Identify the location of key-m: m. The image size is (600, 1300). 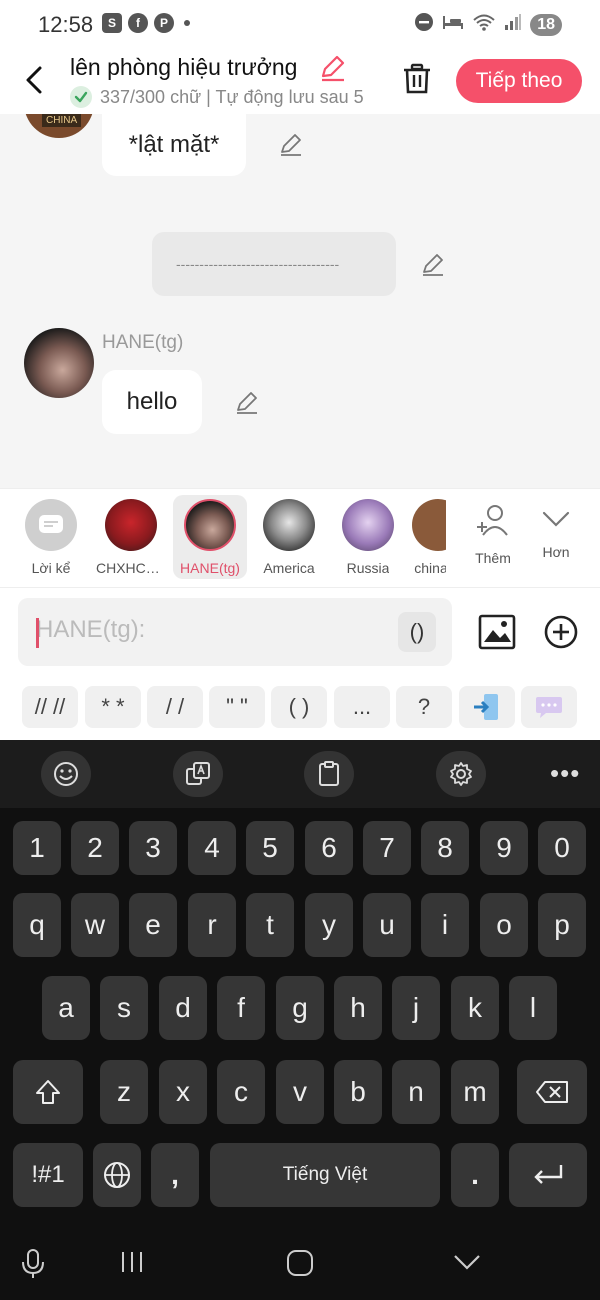
(475, 1092).